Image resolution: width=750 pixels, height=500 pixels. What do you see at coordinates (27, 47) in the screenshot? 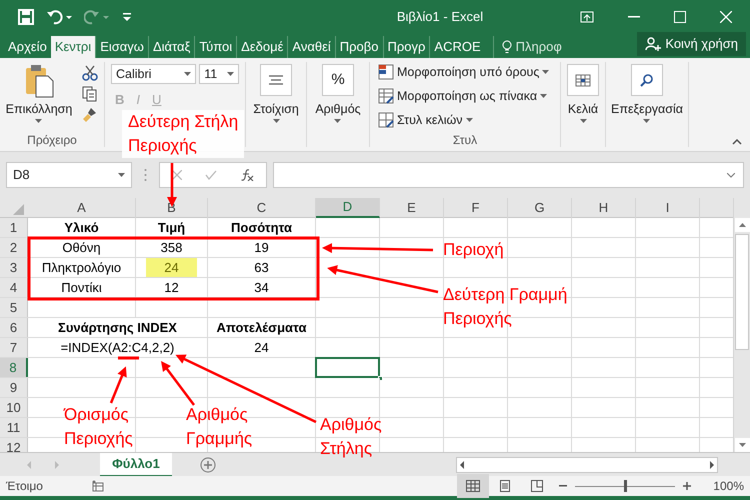
I see `ribbon-tab: Αρχείο` at bounding box center [27, 47].